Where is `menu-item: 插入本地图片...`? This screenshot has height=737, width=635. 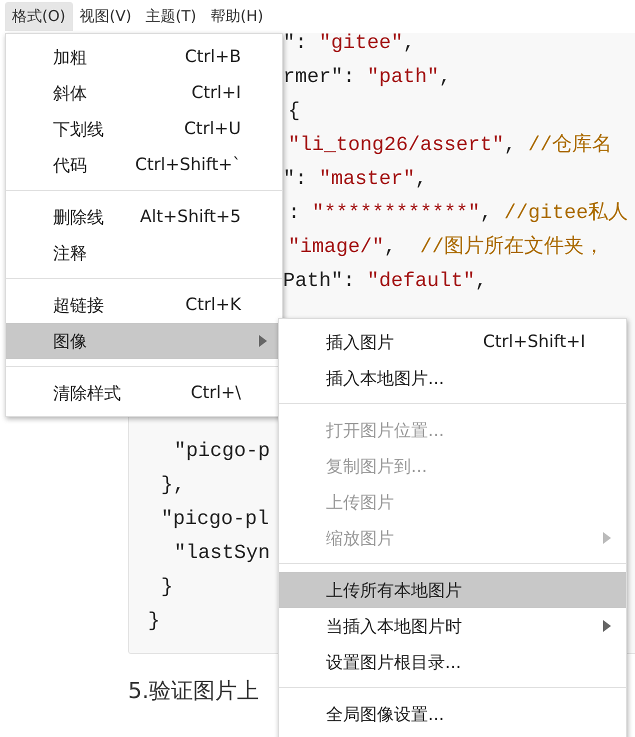
menu-item: 插入本地图片... is located at coordinates (452, 378).